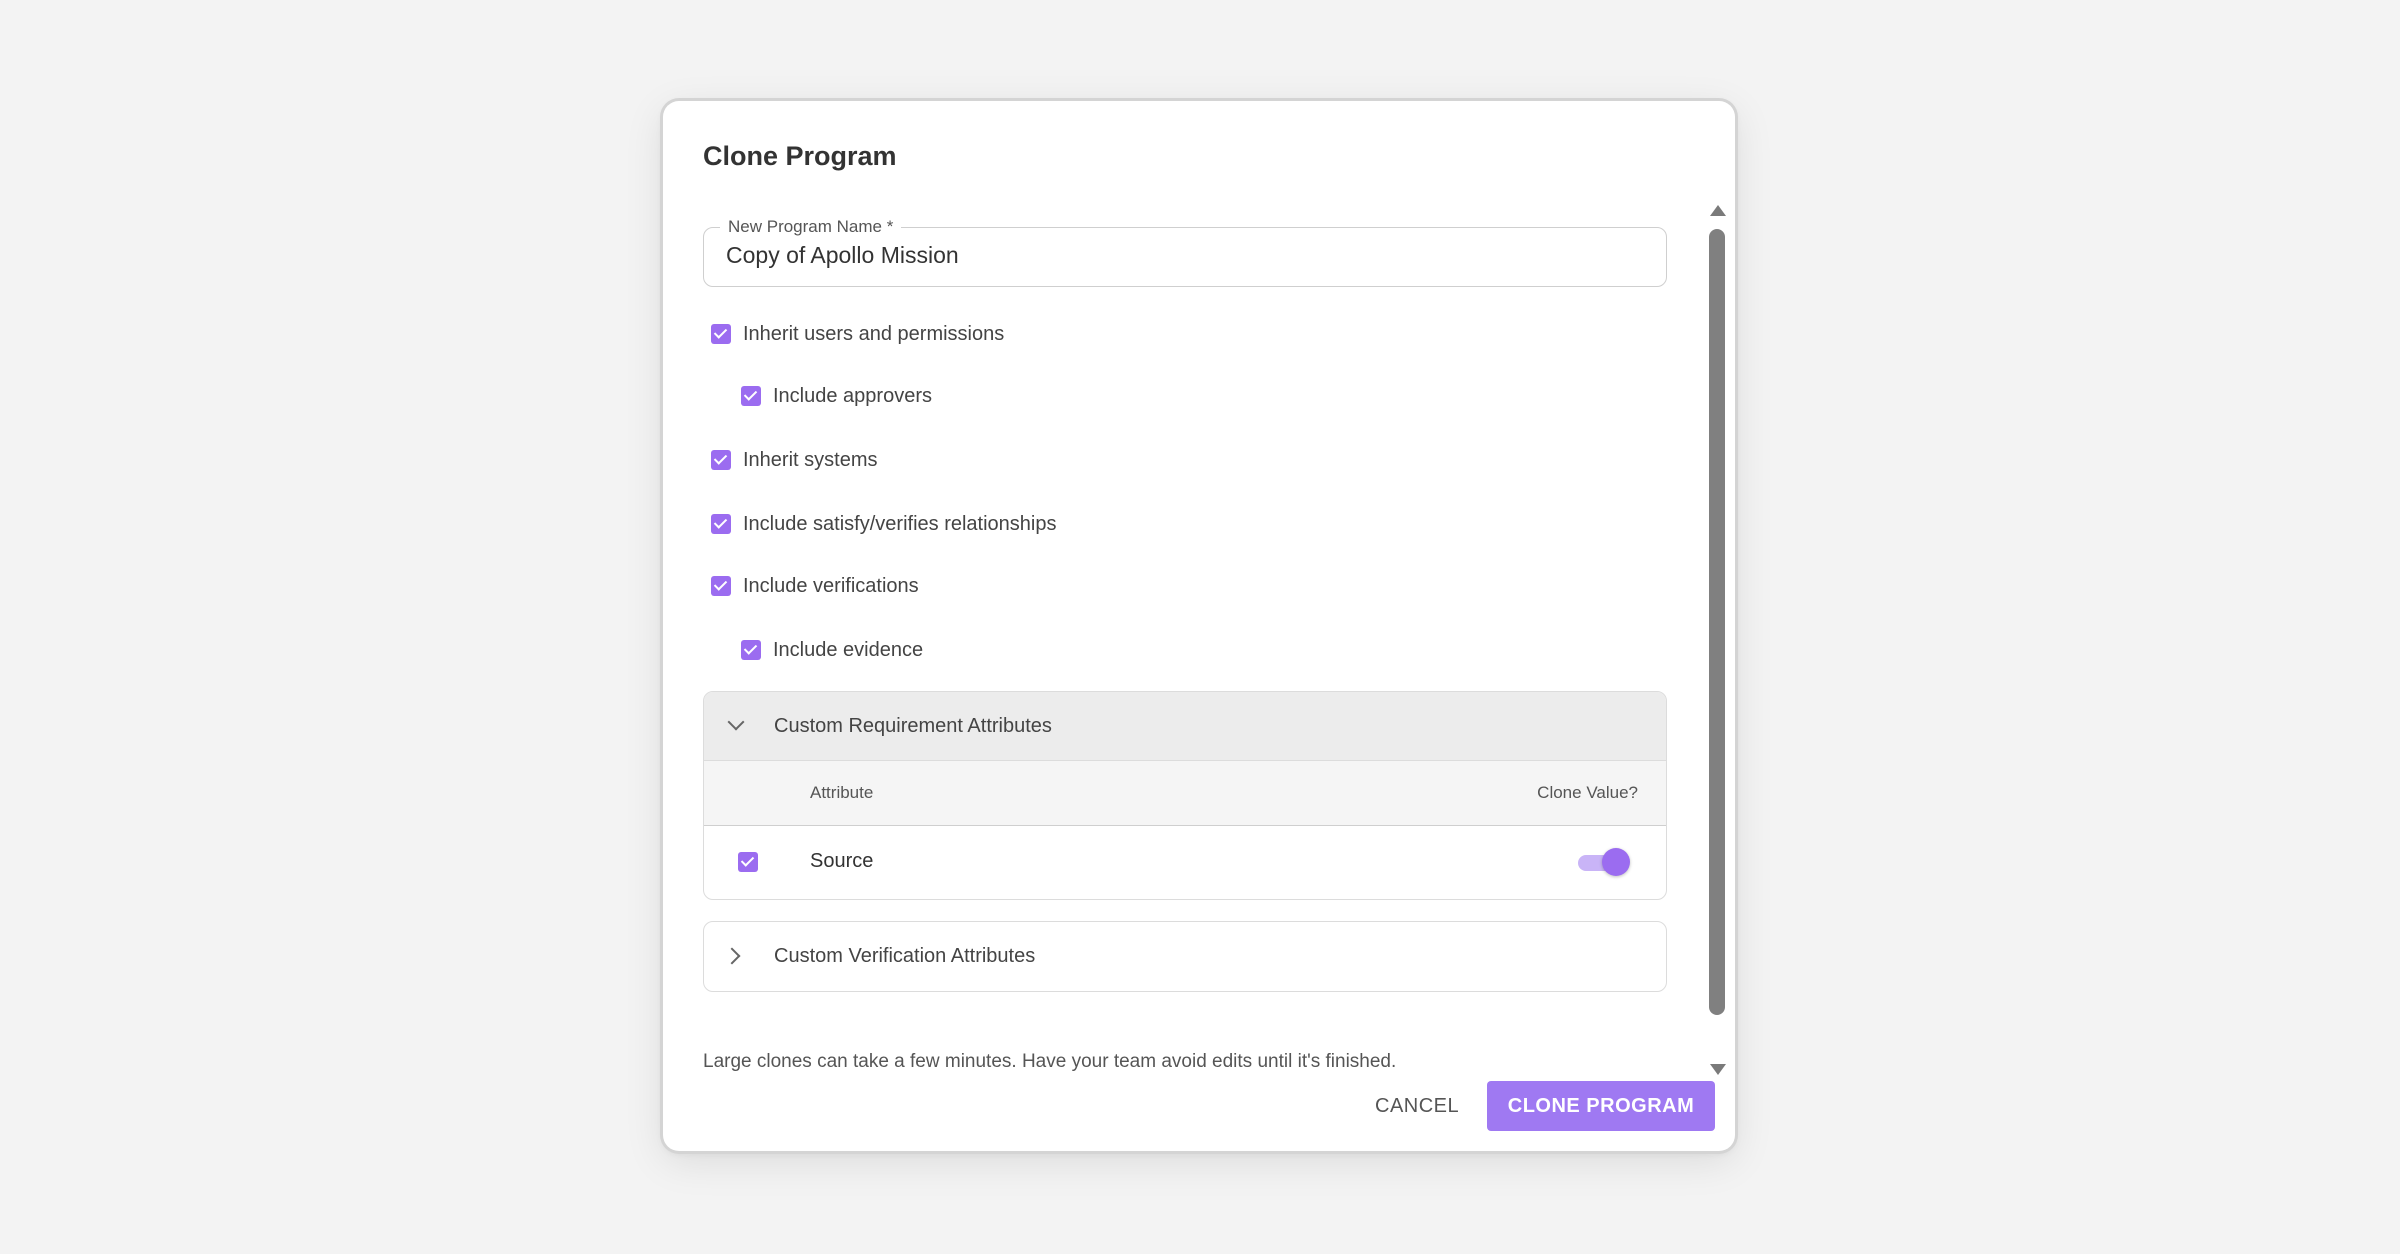 The height and width of the screenshot is (1254, 2400). Describe the element at coordinates (810, 459) in the screenshot. I see `option-label: Inherit systems` at that location.